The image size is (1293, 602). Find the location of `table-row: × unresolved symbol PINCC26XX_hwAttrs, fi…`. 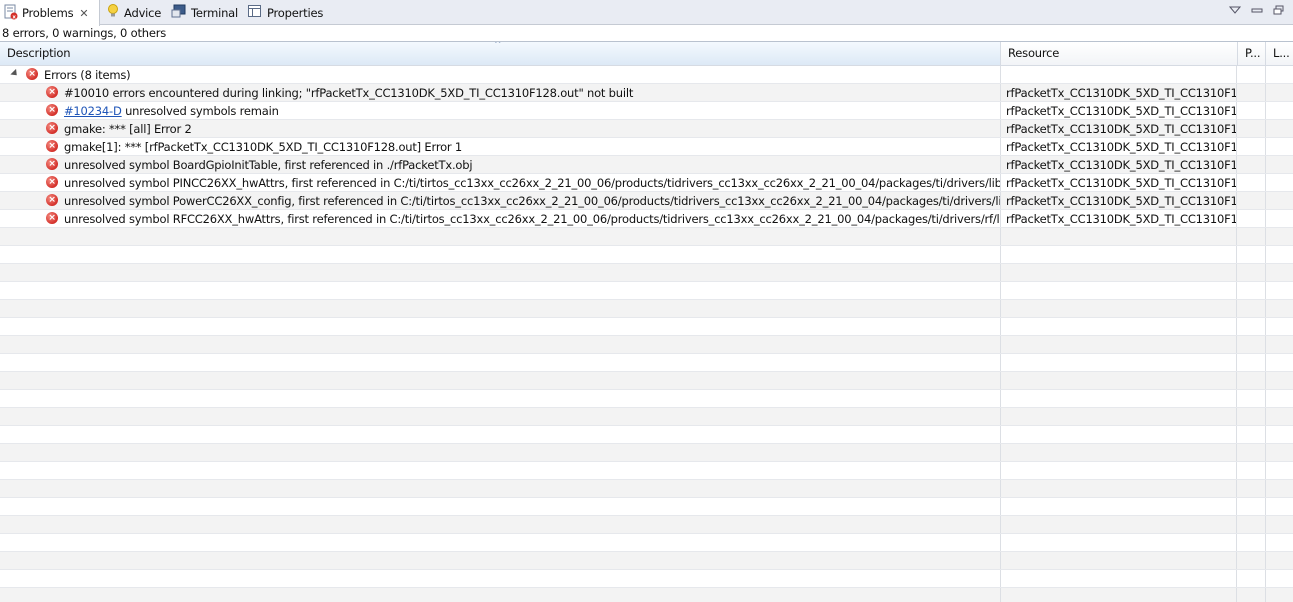

table-row: × unresolved symbol PINCC26XX_hwAttrs, fi… is located at coordinates (646, 183).